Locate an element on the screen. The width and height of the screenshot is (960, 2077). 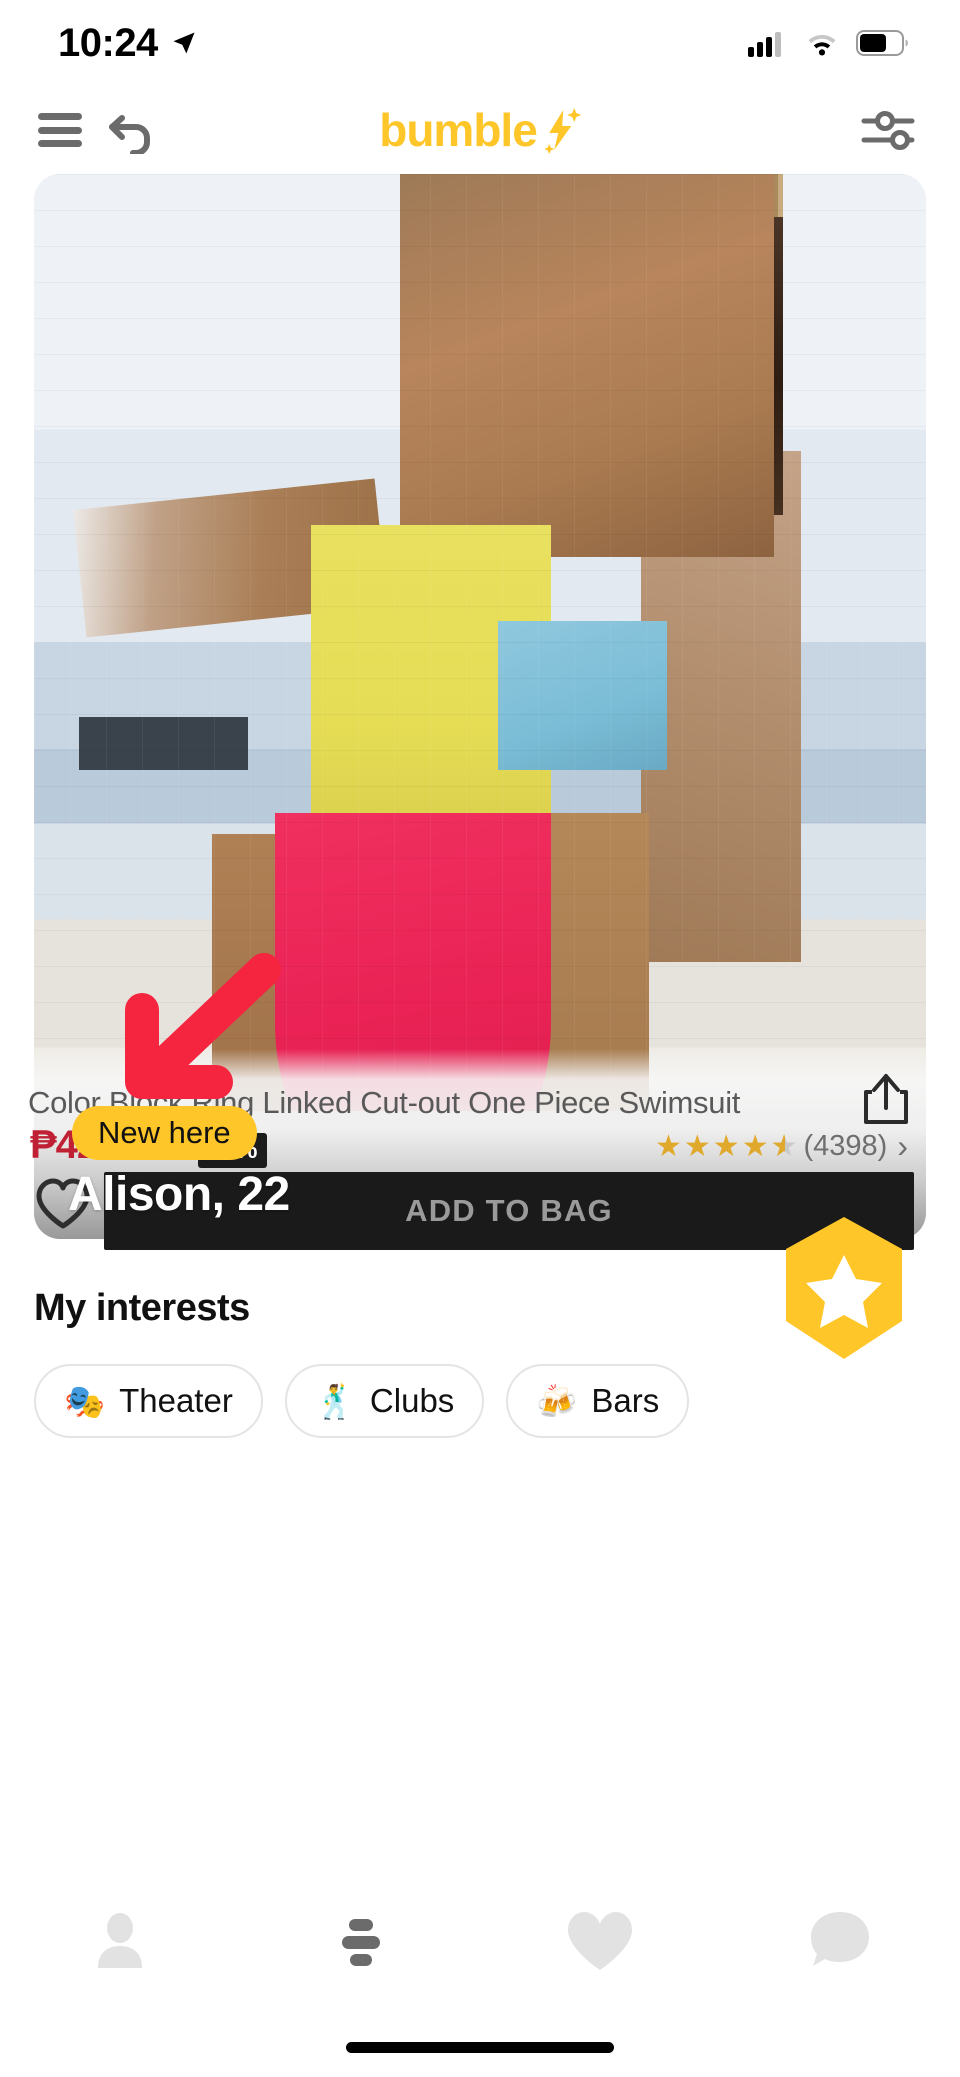
bumble-logo: bumble is located at coordinates (480, 130).